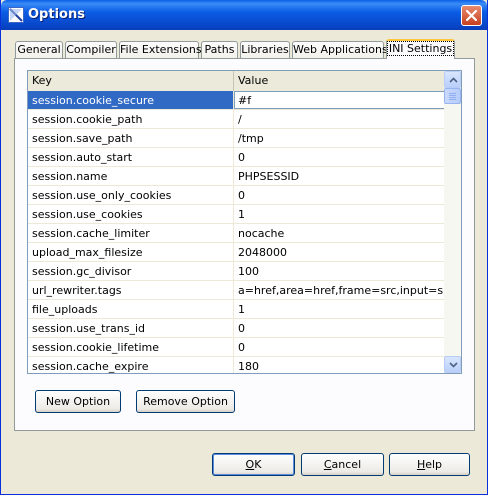 The image size is (488, 495). What do you see at coordinates (339, 100) in the screenshot?
I see `setting-value-cell: #f` at bounding box center [339, 100].